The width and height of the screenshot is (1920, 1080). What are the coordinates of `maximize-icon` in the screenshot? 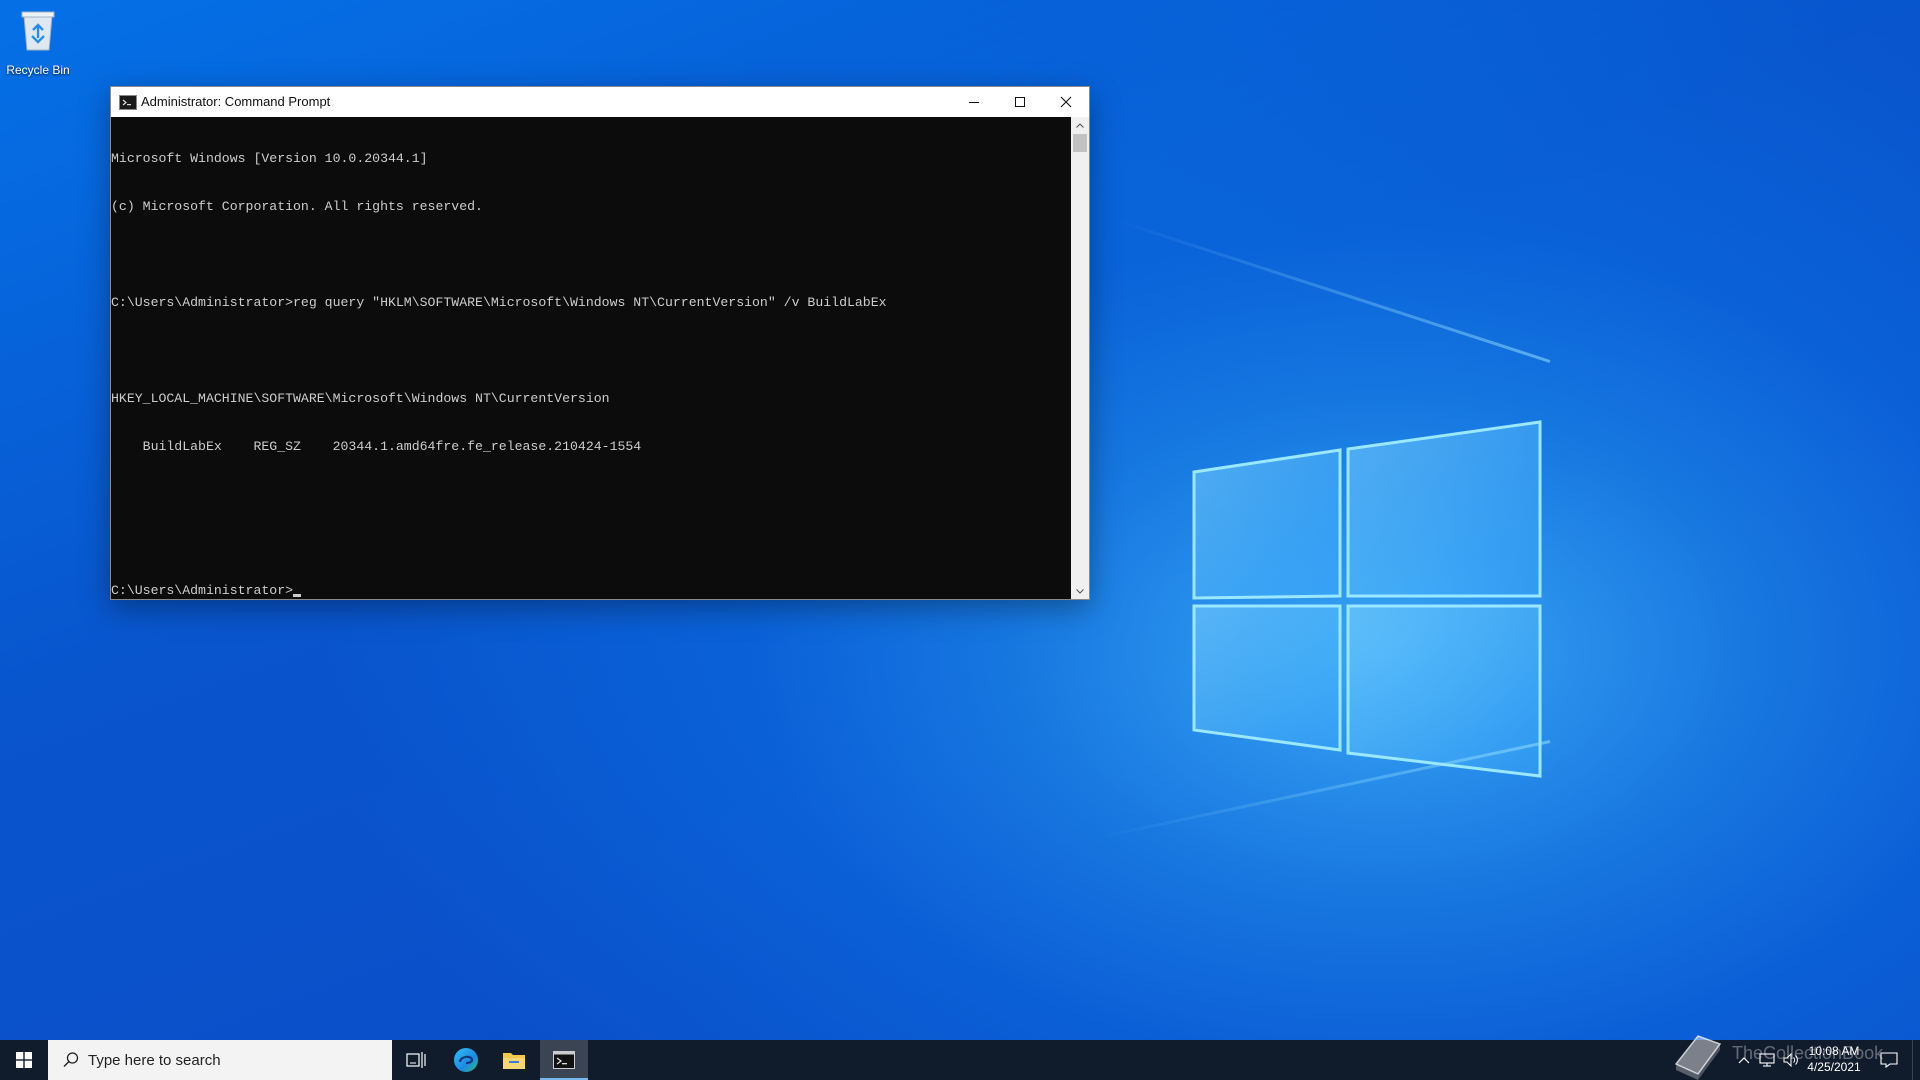 It's located at (1020, 102).